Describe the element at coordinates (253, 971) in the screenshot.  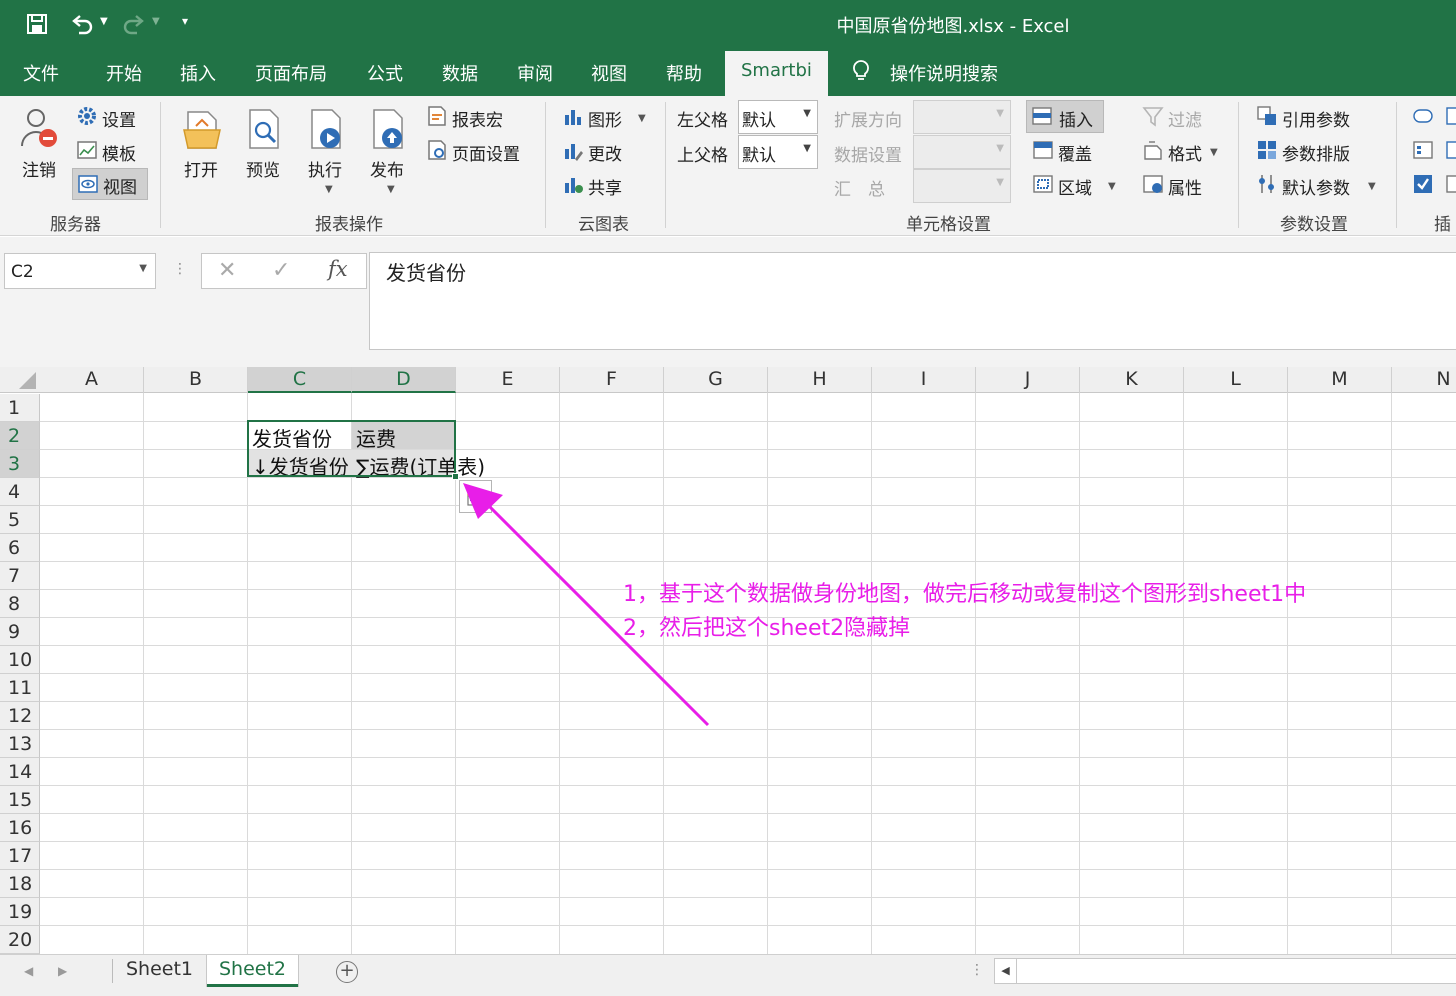
I see `sheet-tab-sheet2: Sheet2` at that location.